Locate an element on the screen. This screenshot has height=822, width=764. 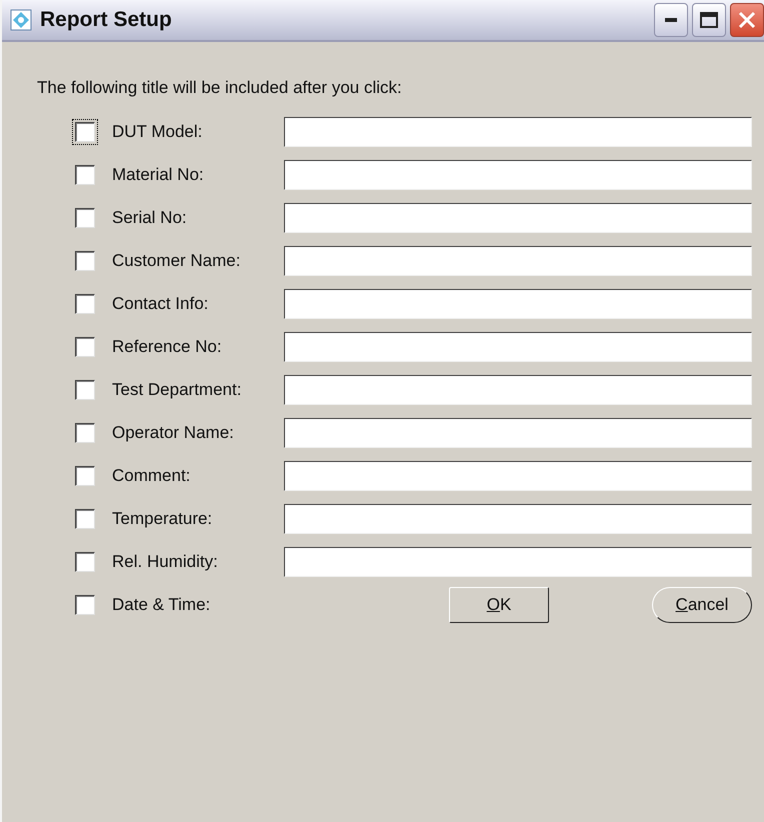
field-label: Material No: is located at coordinates (158, 174).